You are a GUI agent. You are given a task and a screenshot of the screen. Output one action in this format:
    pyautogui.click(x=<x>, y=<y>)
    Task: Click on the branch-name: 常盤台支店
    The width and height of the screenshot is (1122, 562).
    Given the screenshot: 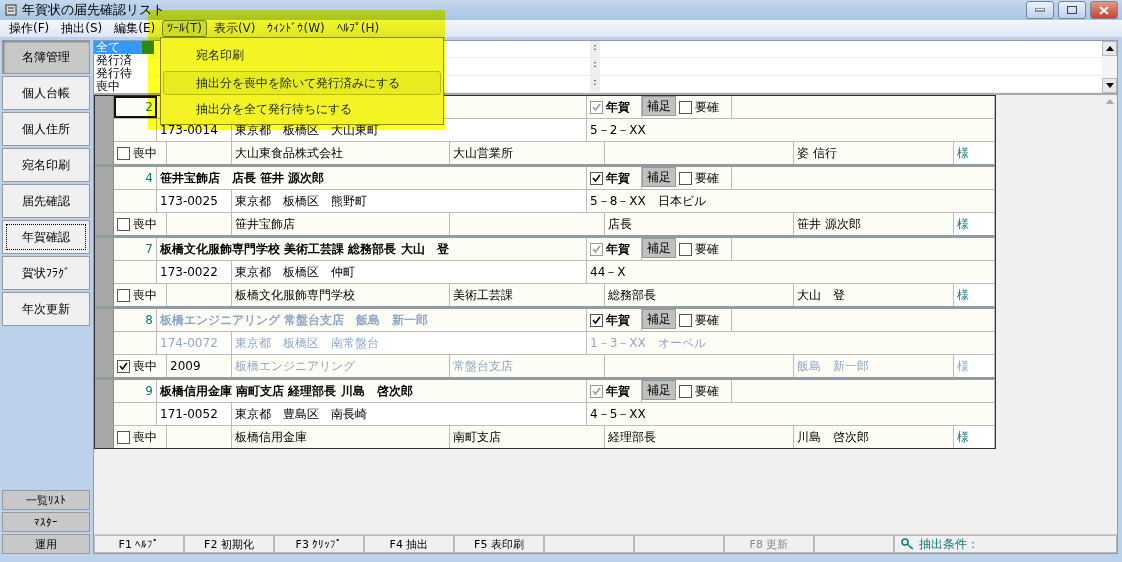 What is the action you would take?
    pyautogui.click(x=527, y=366)
    